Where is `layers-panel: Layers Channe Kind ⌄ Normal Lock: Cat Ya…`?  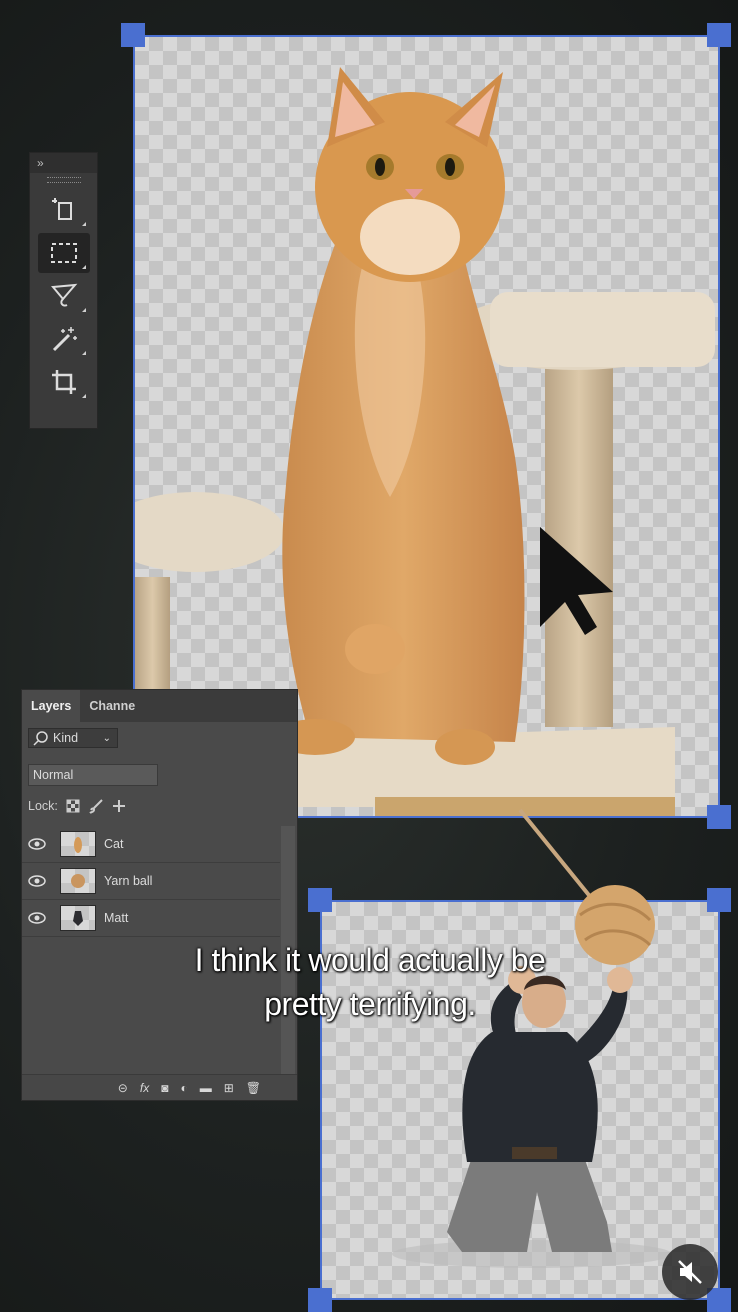
layers-panel: Layers Channe Kind ⌄ Normal Lock: Cat Ya… is located at coordinates (159, 895).